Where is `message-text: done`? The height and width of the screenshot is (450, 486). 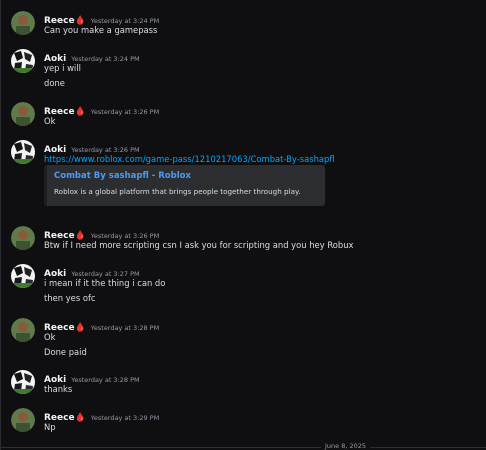
message-text: done is located at coordinates (54, 83).